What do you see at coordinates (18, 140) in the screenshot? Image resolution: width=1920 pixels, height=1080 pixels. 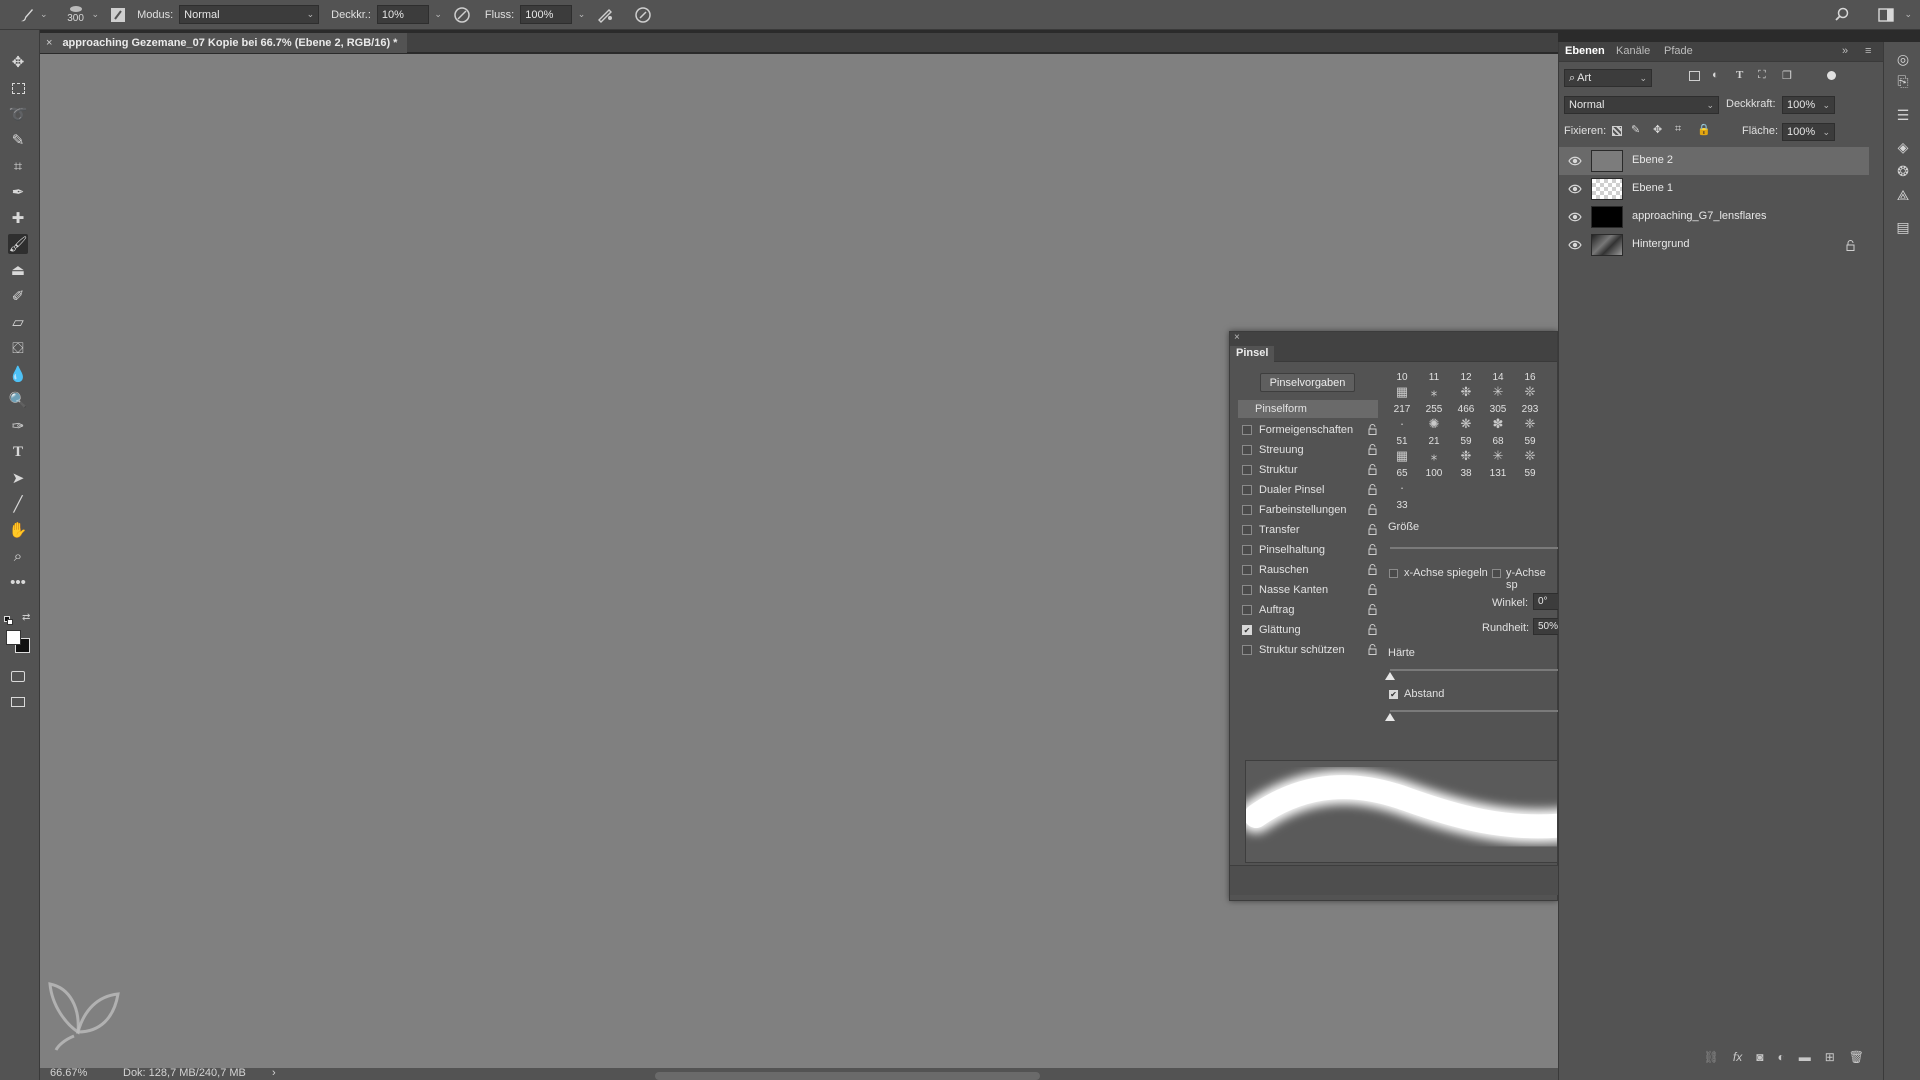 I see `quick-selection-tool-icon: ✎` at bounding box center [18, 140].